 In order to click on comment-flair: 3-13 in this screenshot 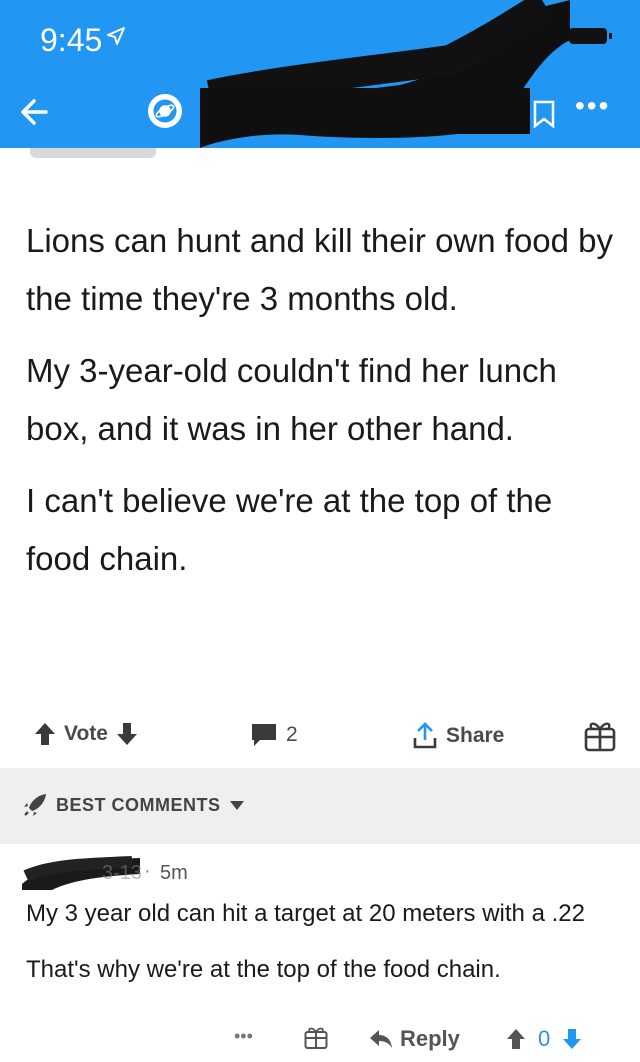, I will do `click(122, 873)`.